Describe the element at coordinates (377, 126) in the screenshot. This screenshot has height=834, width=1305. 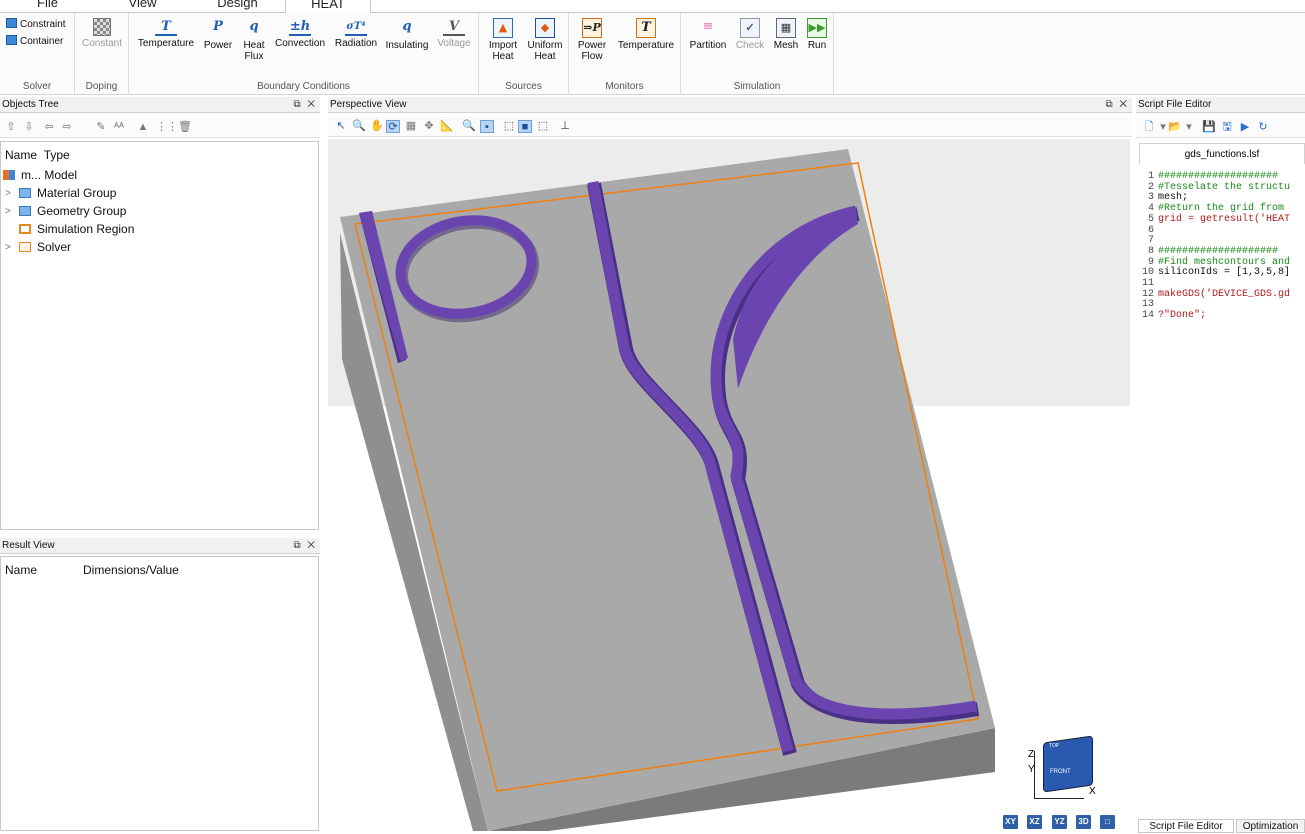
I see `pan-hand-icon: ✋` at that location.